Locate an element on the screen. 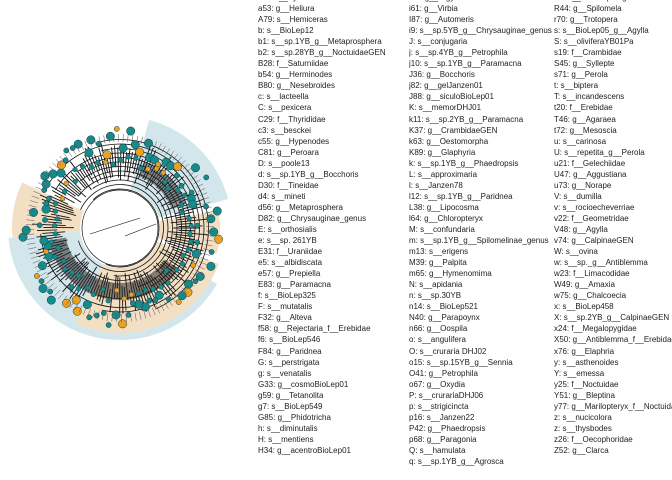 The width and height of the screenshot is (672, 480). legend-entry: F32: g__Alteva is located at coordinates (285, 318).